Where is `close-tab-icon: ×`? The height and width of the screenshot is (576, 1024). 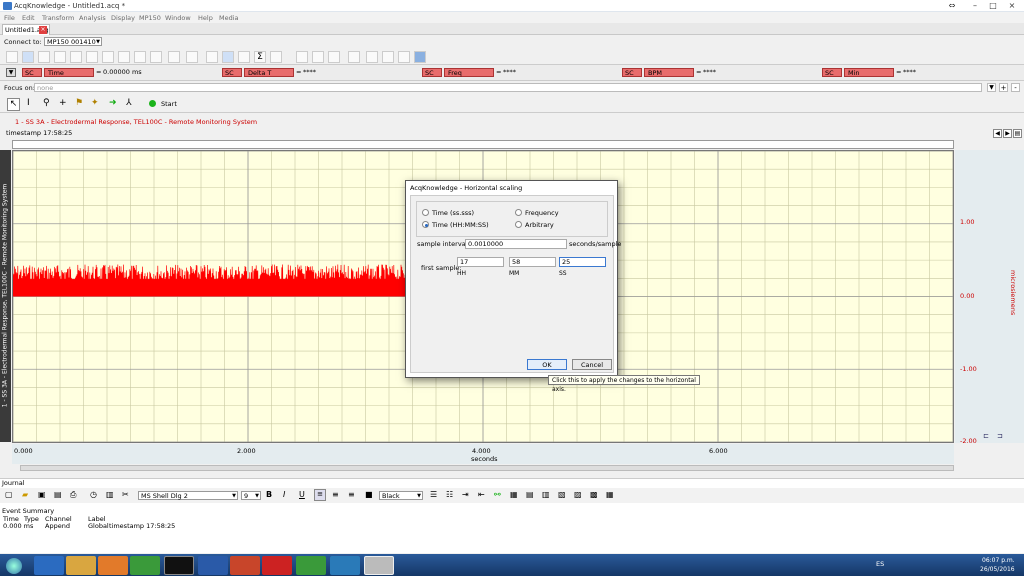 close-tab-icon: × is located at coordinates (43, 30).